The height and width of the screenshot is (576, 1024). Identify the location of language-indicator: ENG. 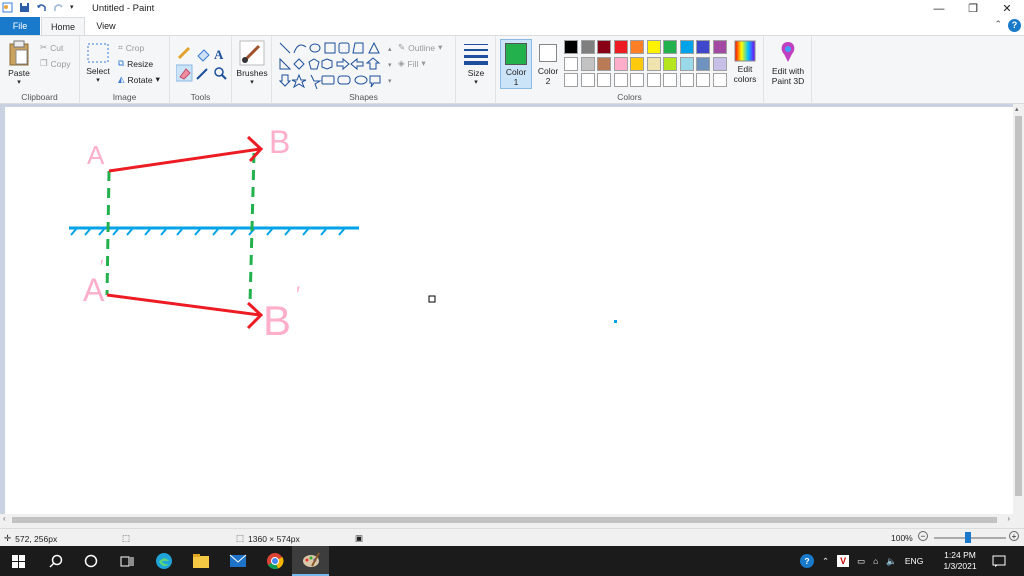
(914, 561).